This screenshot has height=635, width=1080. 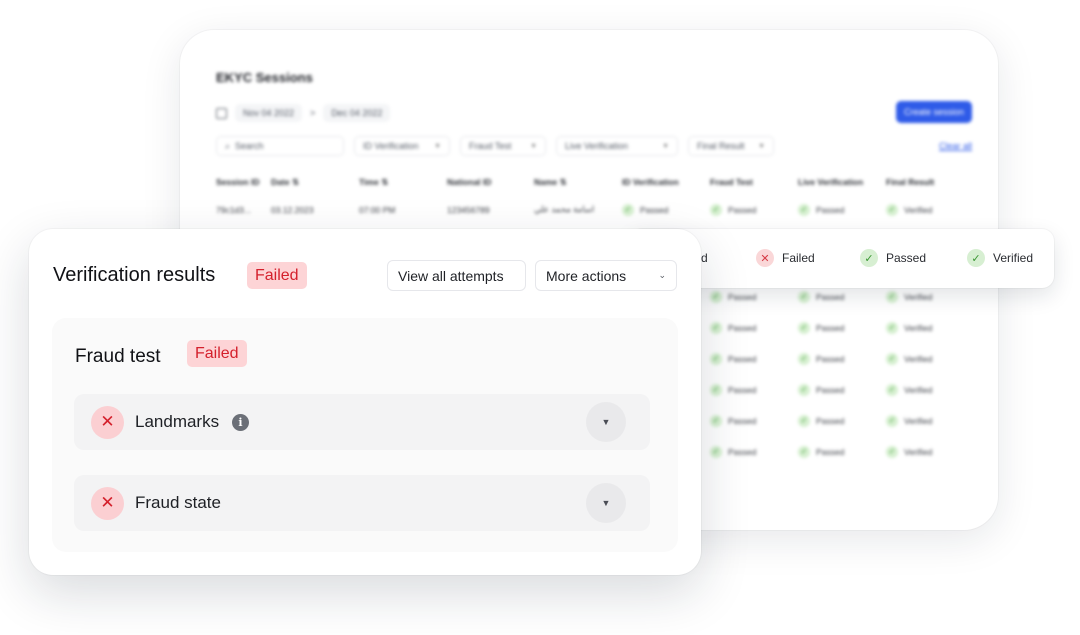 I want to click on strip-failed: ✕ Failed, so click(x=785, y=258).